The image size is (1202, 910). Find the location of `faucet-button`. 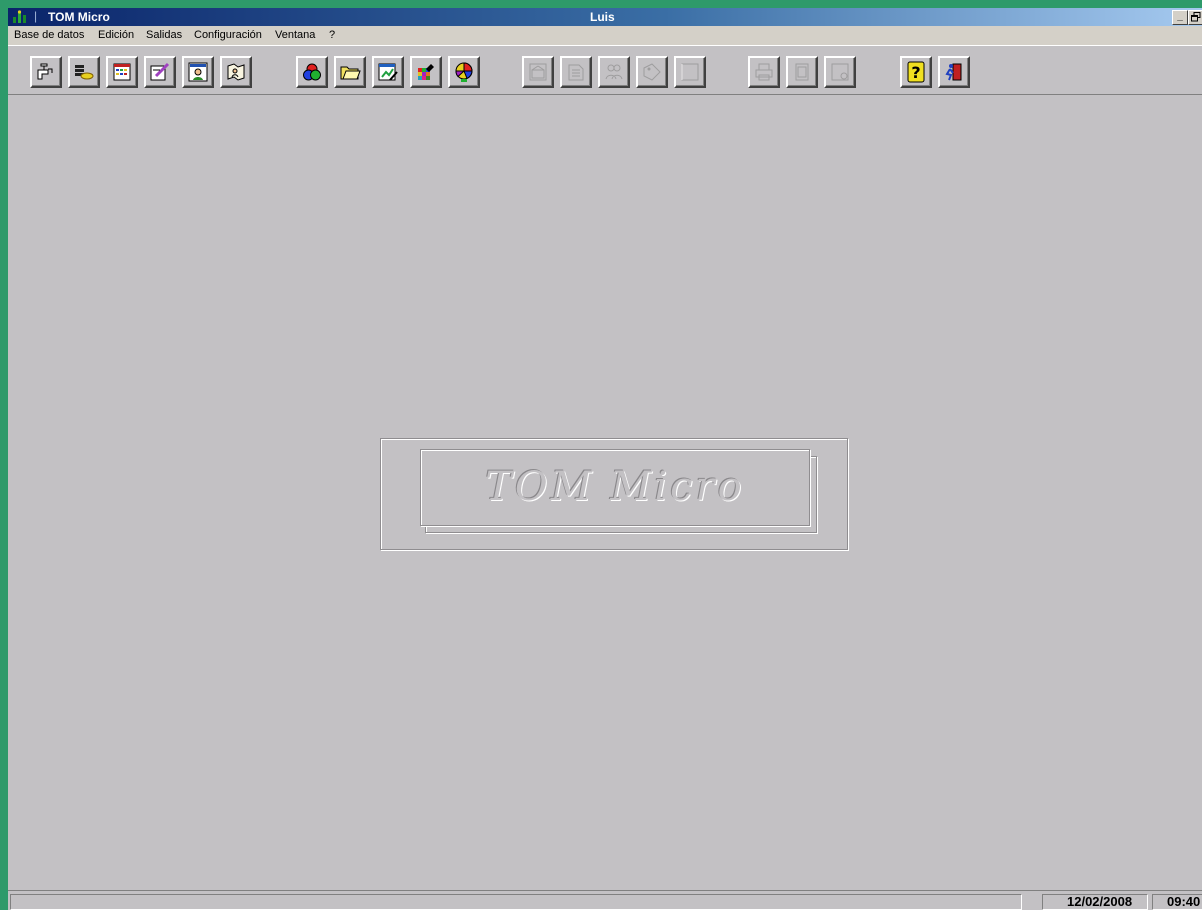

faucet-button is located at coordinates (46, 72).